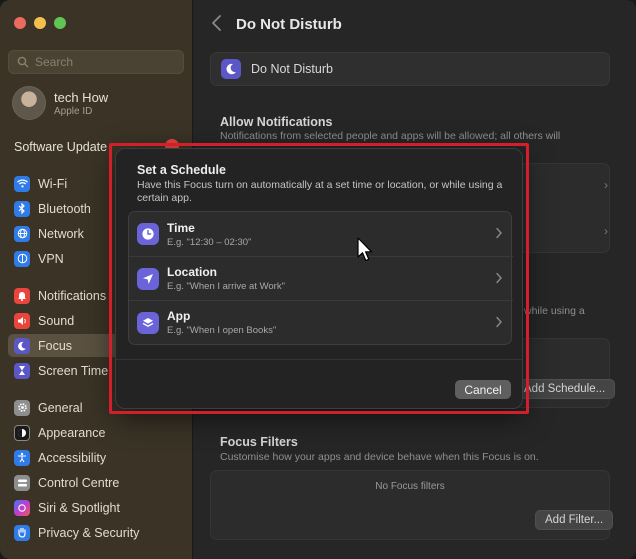  Describe the element at coordinates (410, 486) in the screenshot. I see `no-focus-filters-text: No Focus filters` at that location.